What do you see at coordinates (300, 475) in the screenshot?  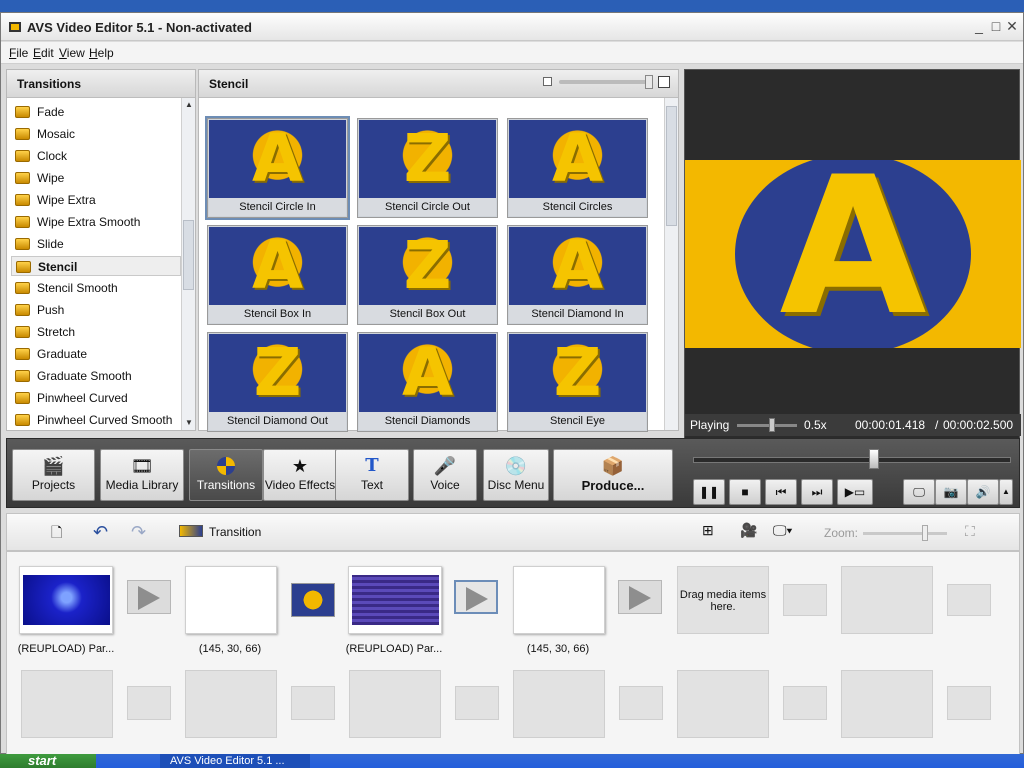 I see `video-effects-button: ★ Video Effects` at bounding box center [300, 475].